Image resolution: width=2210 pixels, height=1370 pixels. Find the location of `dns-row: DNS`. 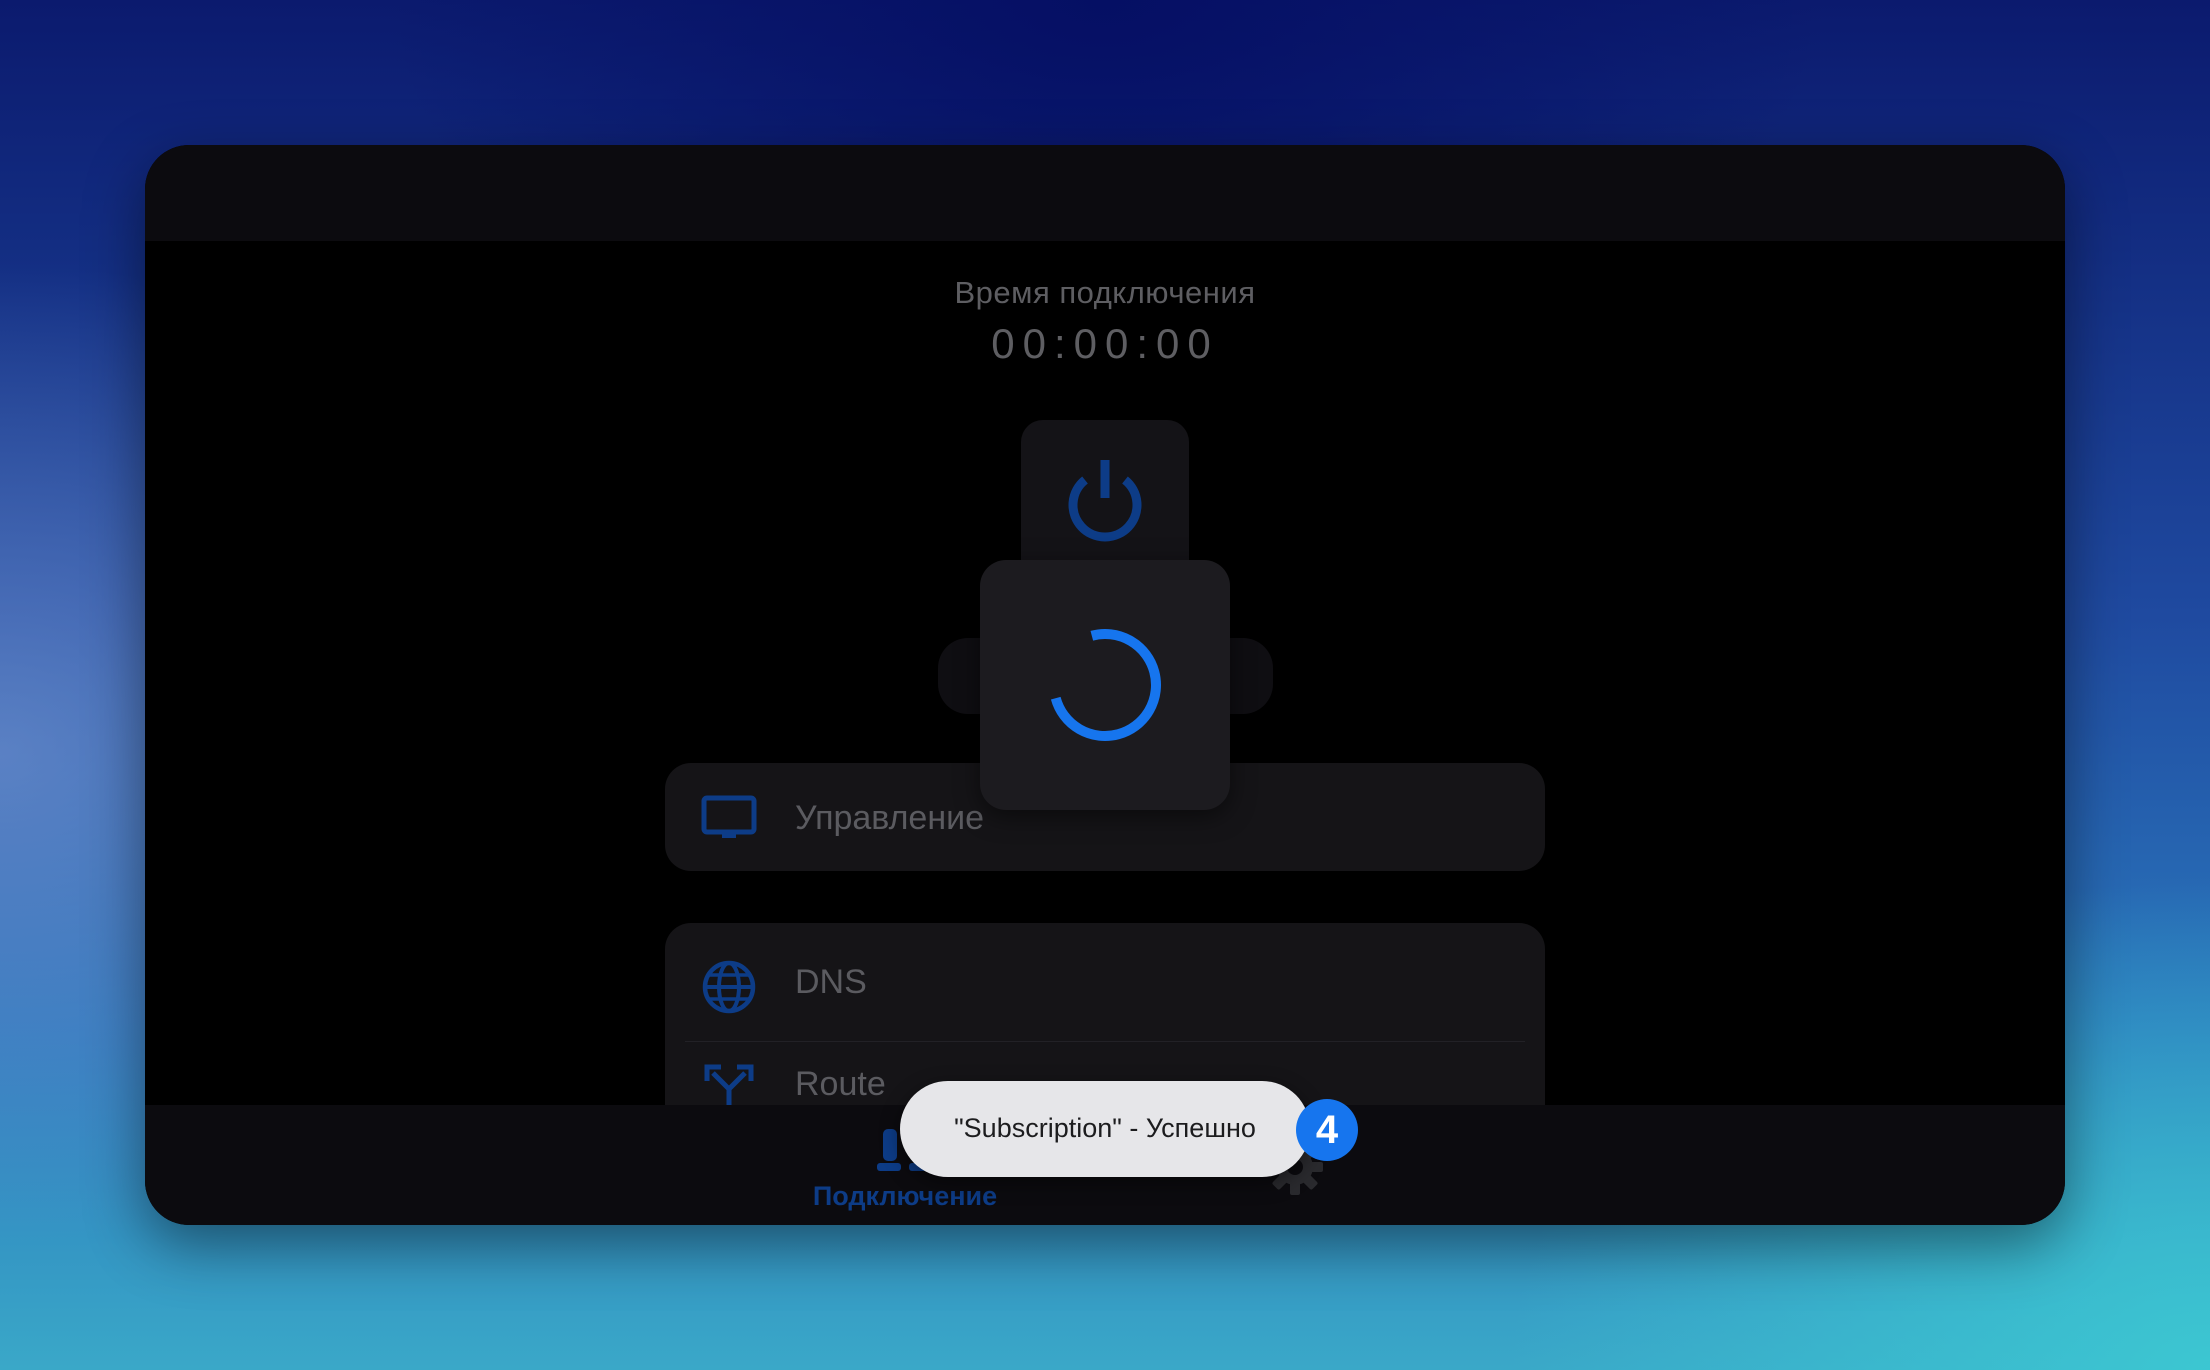

dns-row: DNS is located at coordinates (1105, 981).